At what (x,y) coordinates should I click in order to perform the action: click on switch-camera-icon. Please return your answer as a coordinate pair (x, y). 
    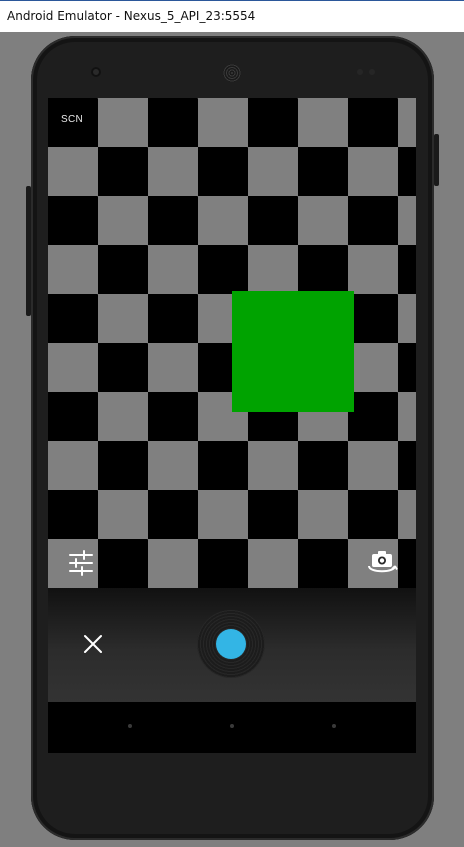
    Looking at the image, I should click on (382, 563).